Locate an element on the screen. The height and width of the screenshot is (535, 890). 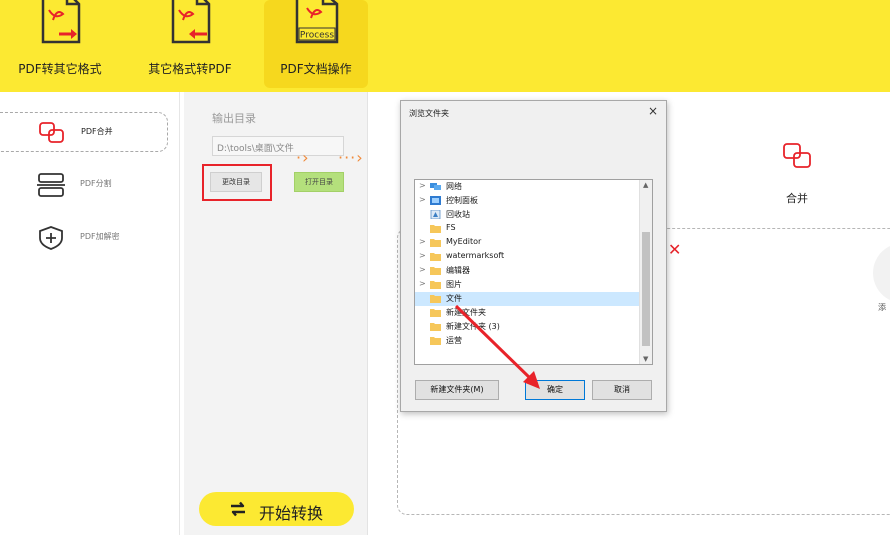
flow-arrow-icon: ···› is located at coordinates (351, 157).